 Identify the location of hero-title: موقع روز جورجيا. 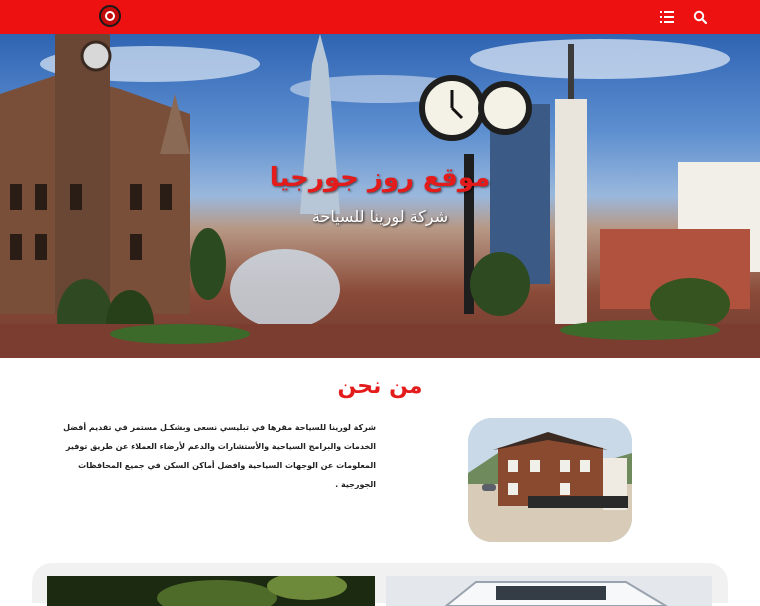
(380, 178).